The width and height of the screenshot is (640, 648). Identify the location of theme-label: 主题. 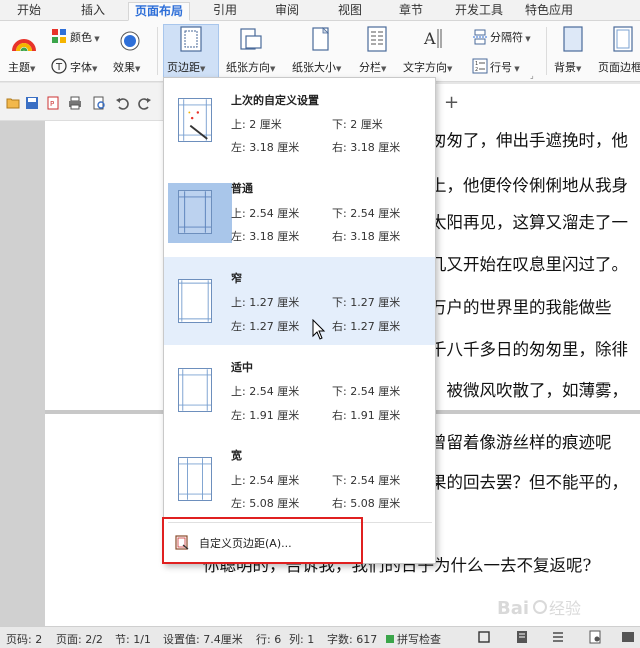
(19, 67).